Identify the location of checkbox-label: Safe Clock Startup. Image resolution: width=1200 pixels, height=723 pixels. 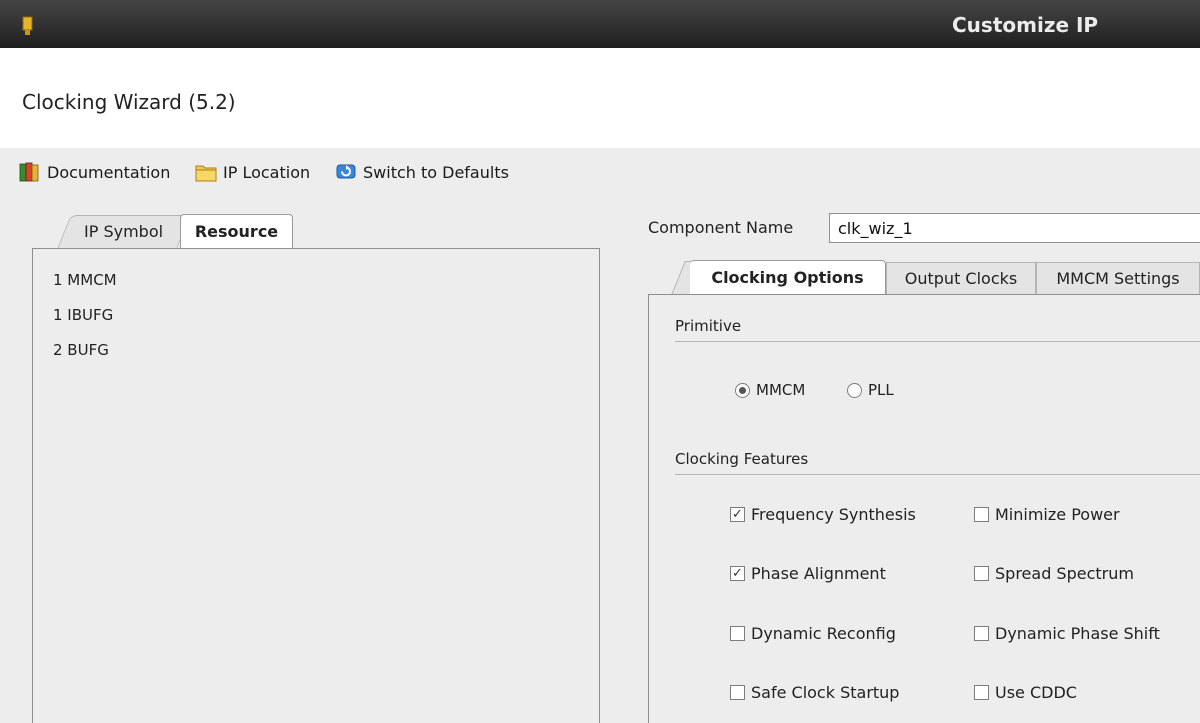
(825, 692).